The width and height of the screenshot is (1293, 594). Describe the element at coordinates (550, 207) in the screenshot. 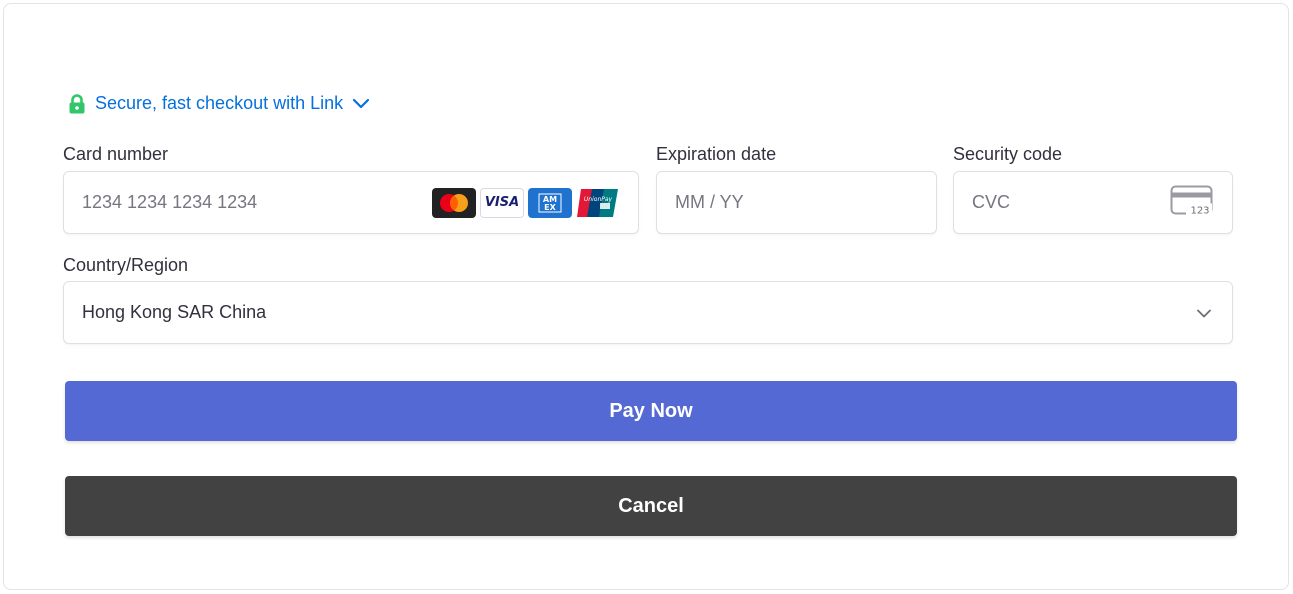

I see `svg-text: EX` at that location.